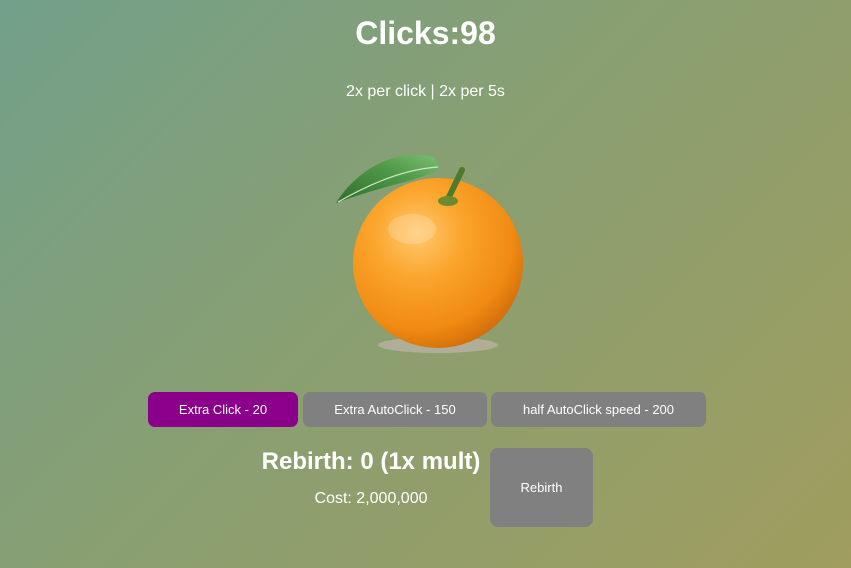 Image resolution: width=851 pixels, height=568 pixels. I want to click on half-autoclick-speed-button: half AutoClick speed - 200, so click(598, 409).